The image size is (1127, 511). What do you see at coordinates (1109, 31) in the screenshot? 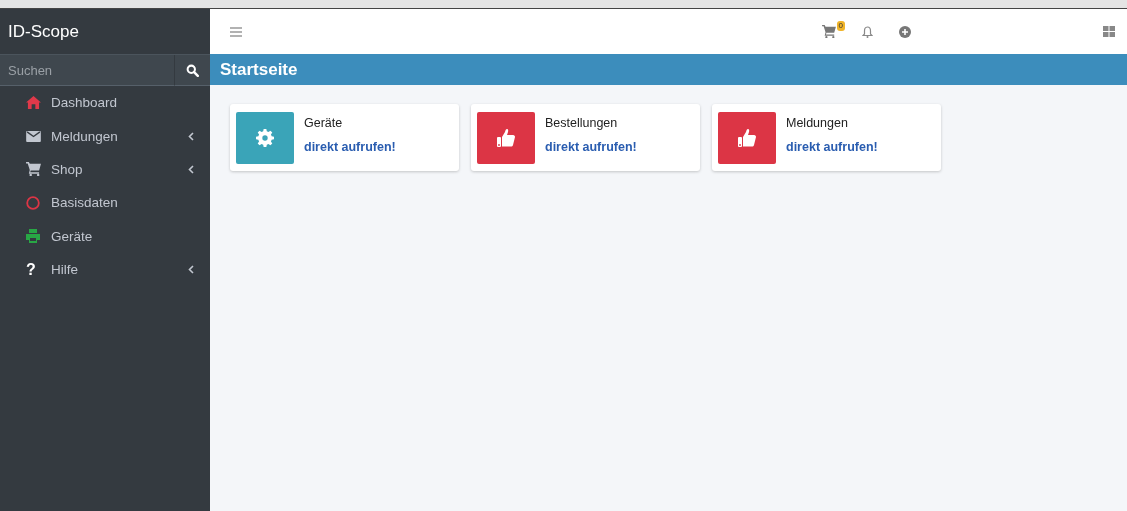
I see `grid-icon` at bounding box center [1109, 31].